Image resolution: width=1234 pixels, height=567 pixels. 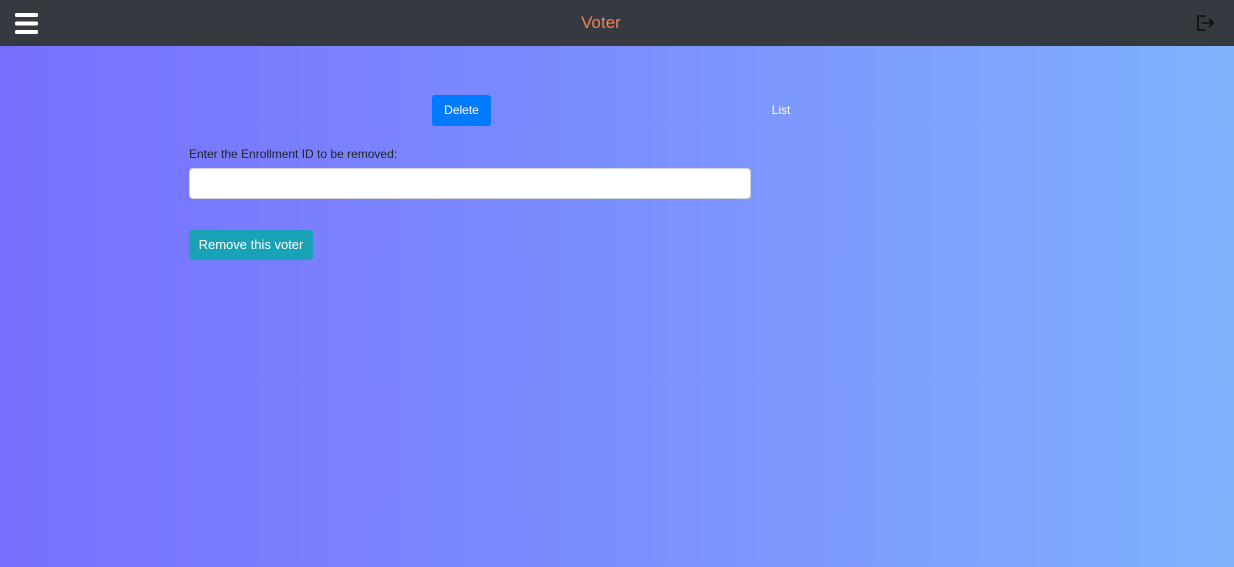 What do you see at coordinates (470, 183) in the screenshot?
I see `enrollment-id-input` at bounding box center [470, 183].